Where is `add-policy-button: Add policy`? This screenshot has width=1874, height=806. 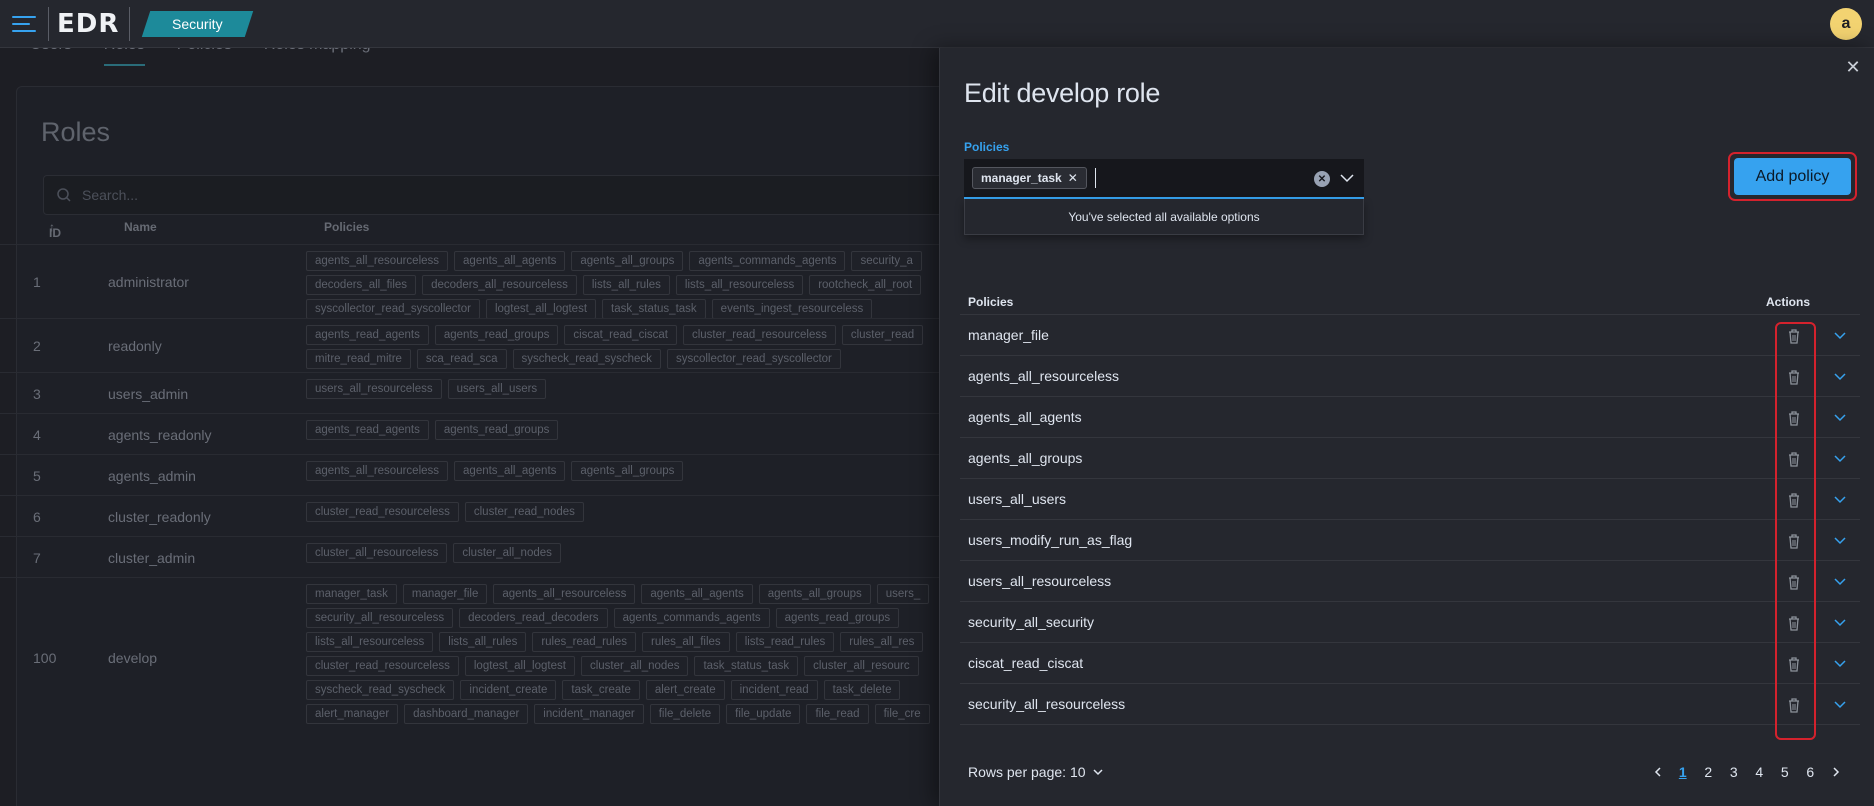 add-policy-button: Add policy is located at coordinates (1792, 176).